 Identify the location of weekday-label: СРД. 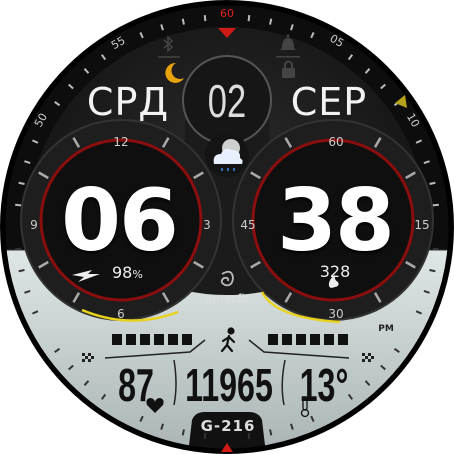
(128, 102).